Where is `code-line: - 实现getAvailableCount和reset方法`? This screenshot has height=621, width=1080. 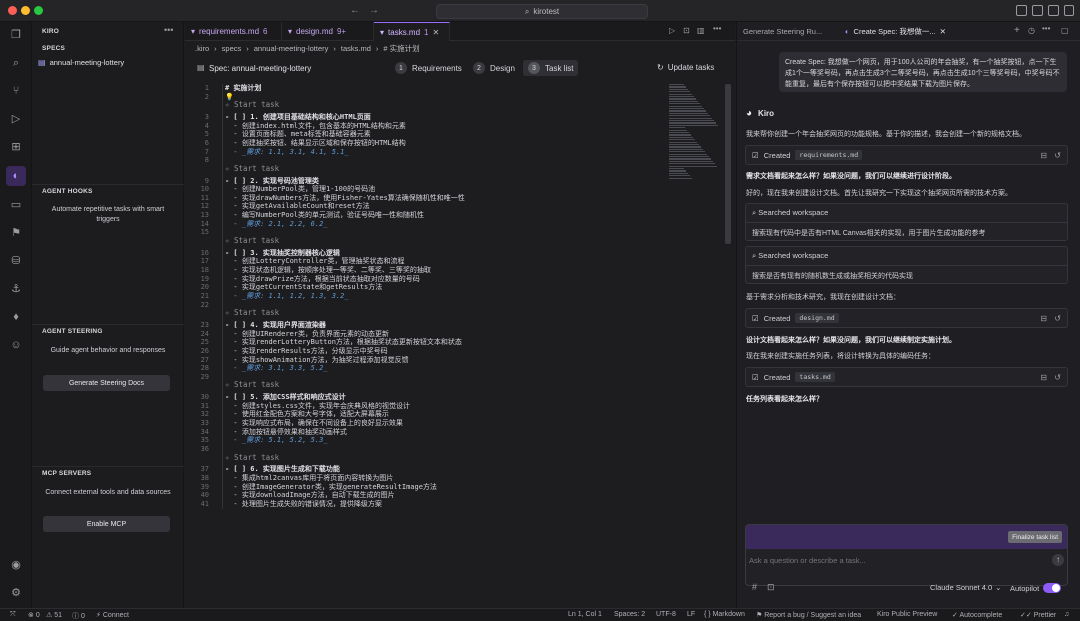 code-line: - 实现getAvailableCount和reset方法 is located at coordinates (297, 206).